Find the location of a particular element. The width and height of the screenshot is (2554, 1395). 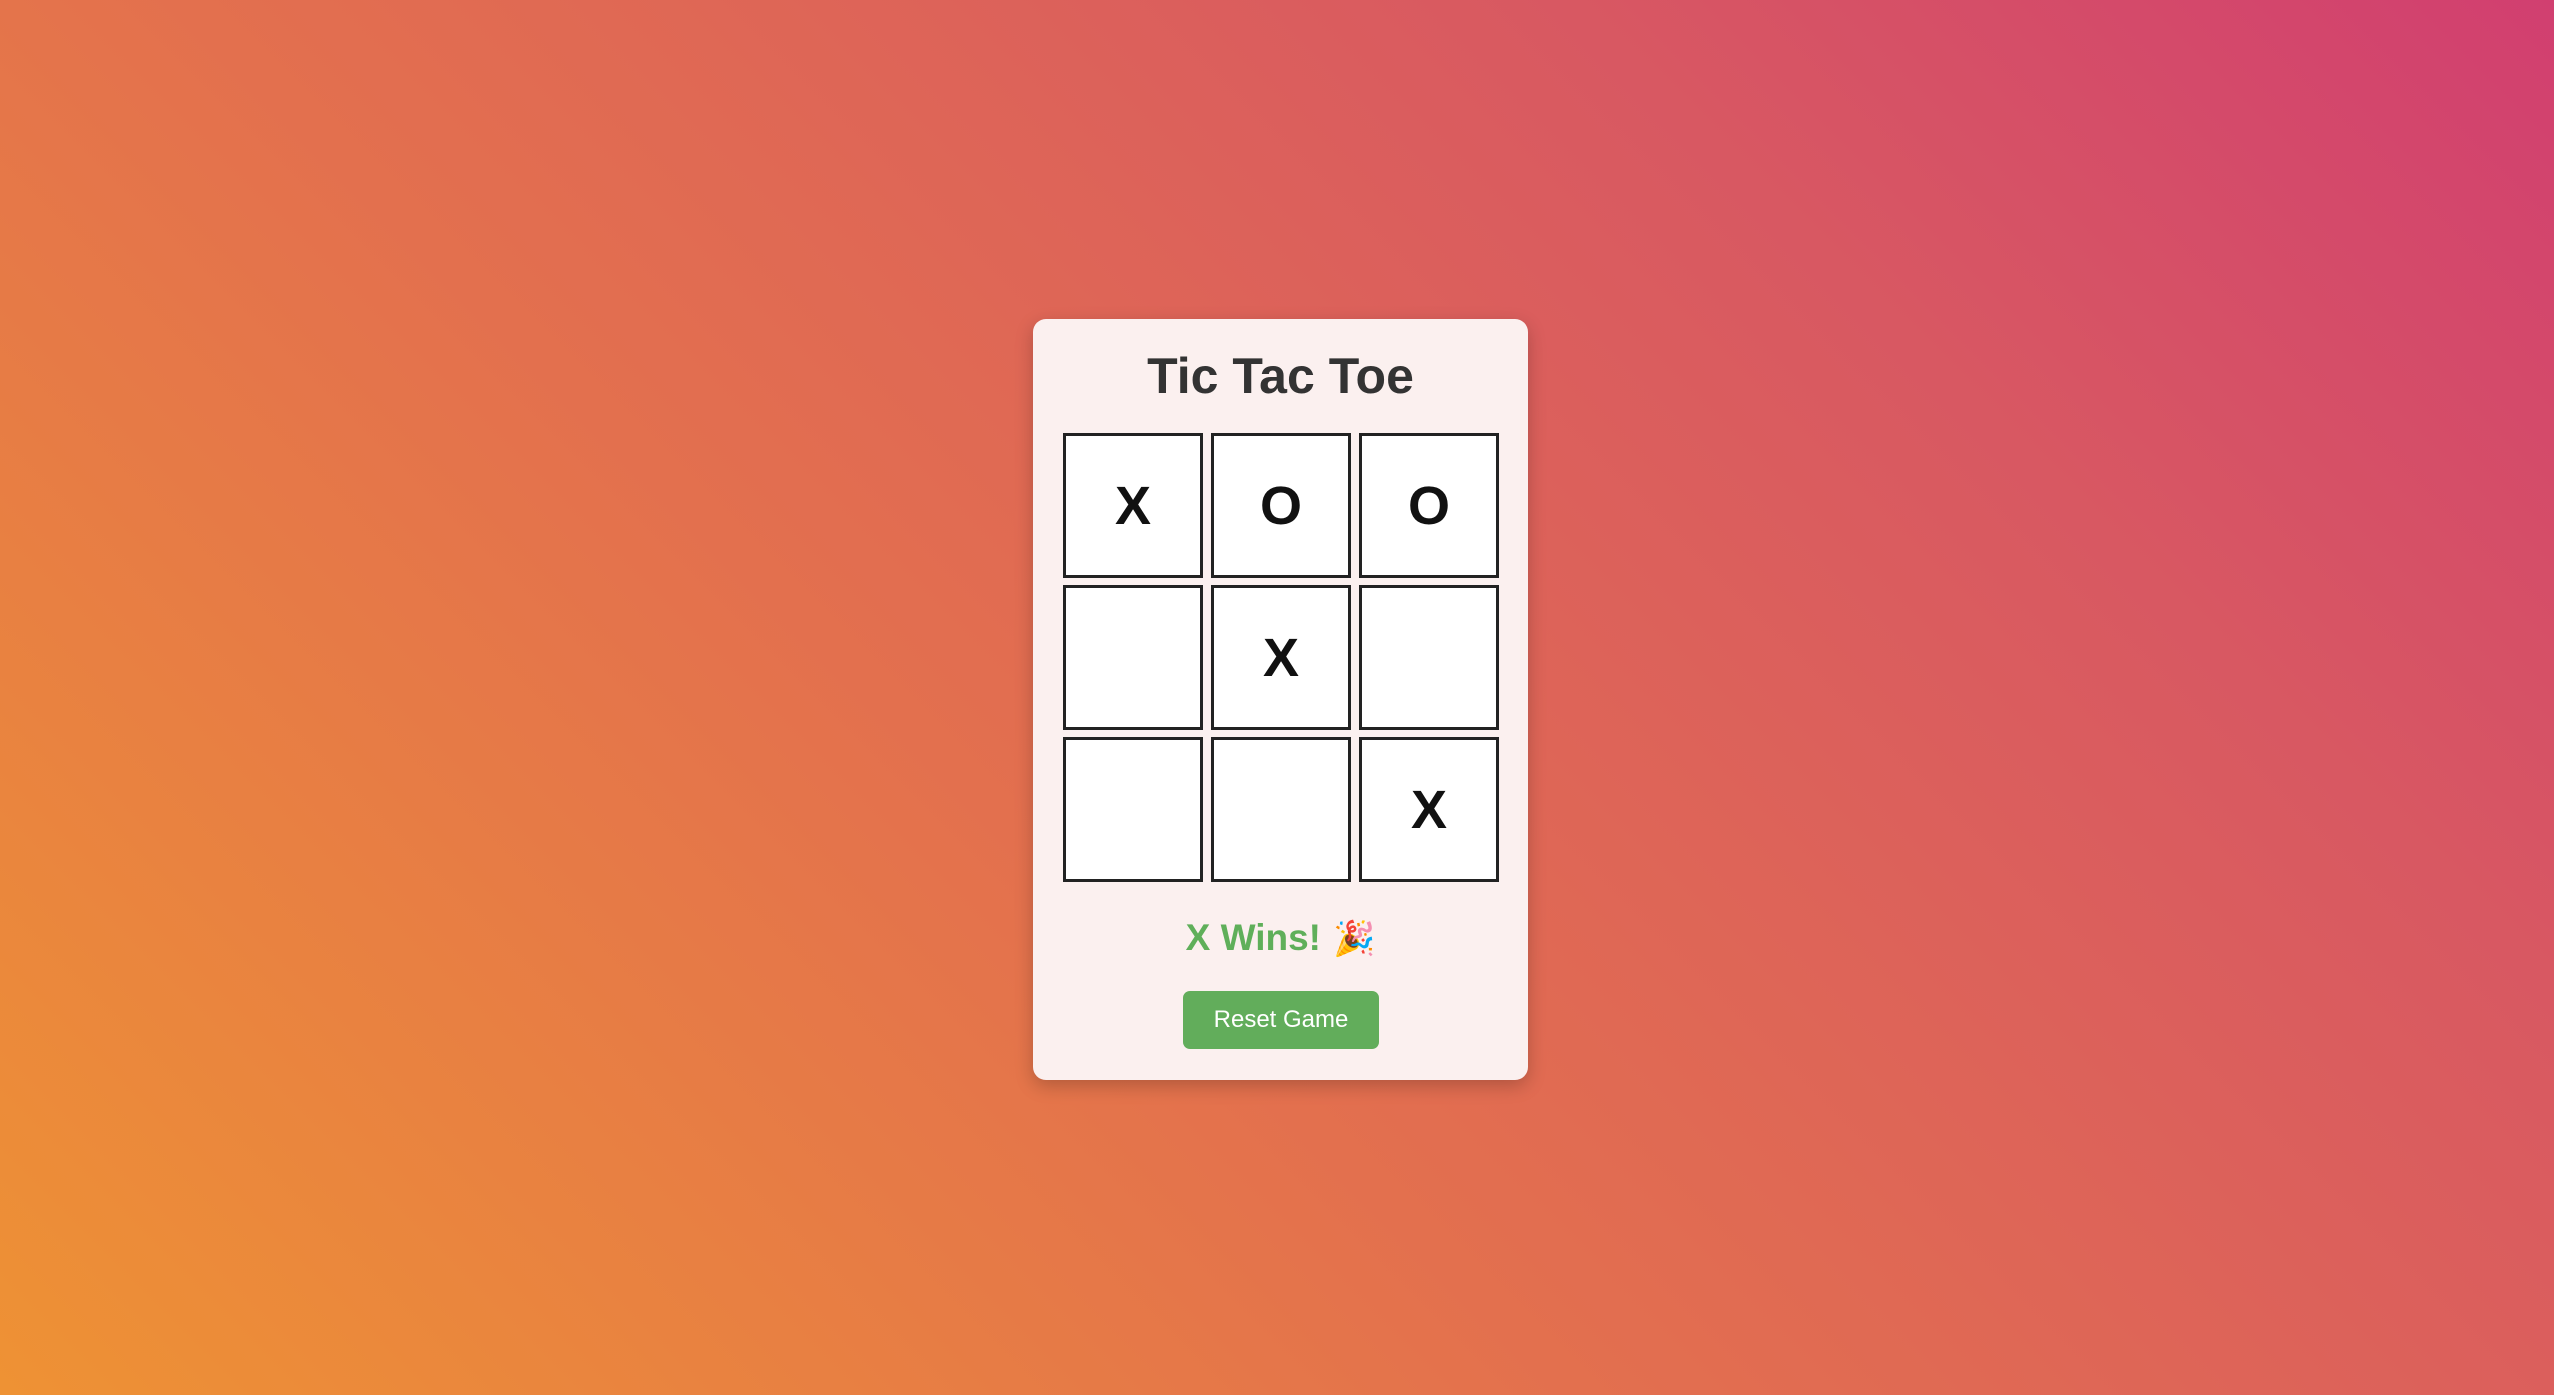

page-title: Tic Tac Toe is located at coordinates (1280, 376).